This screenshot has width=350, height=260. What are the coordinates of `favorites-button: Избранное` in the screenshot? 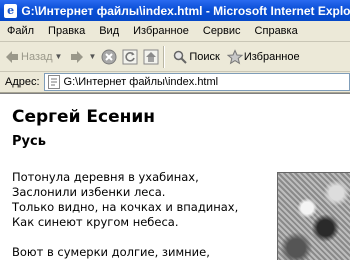 It's located at (263, 57).